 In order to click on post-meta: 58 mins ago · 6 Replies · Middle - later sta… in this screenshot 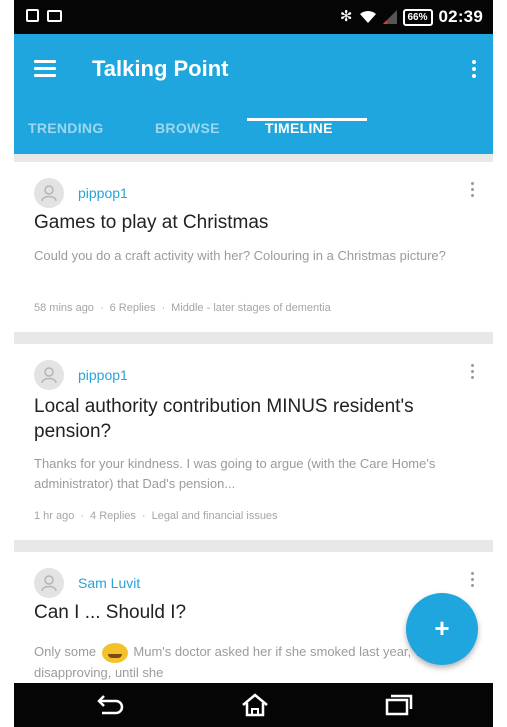, I will do `click(182, 308)`.